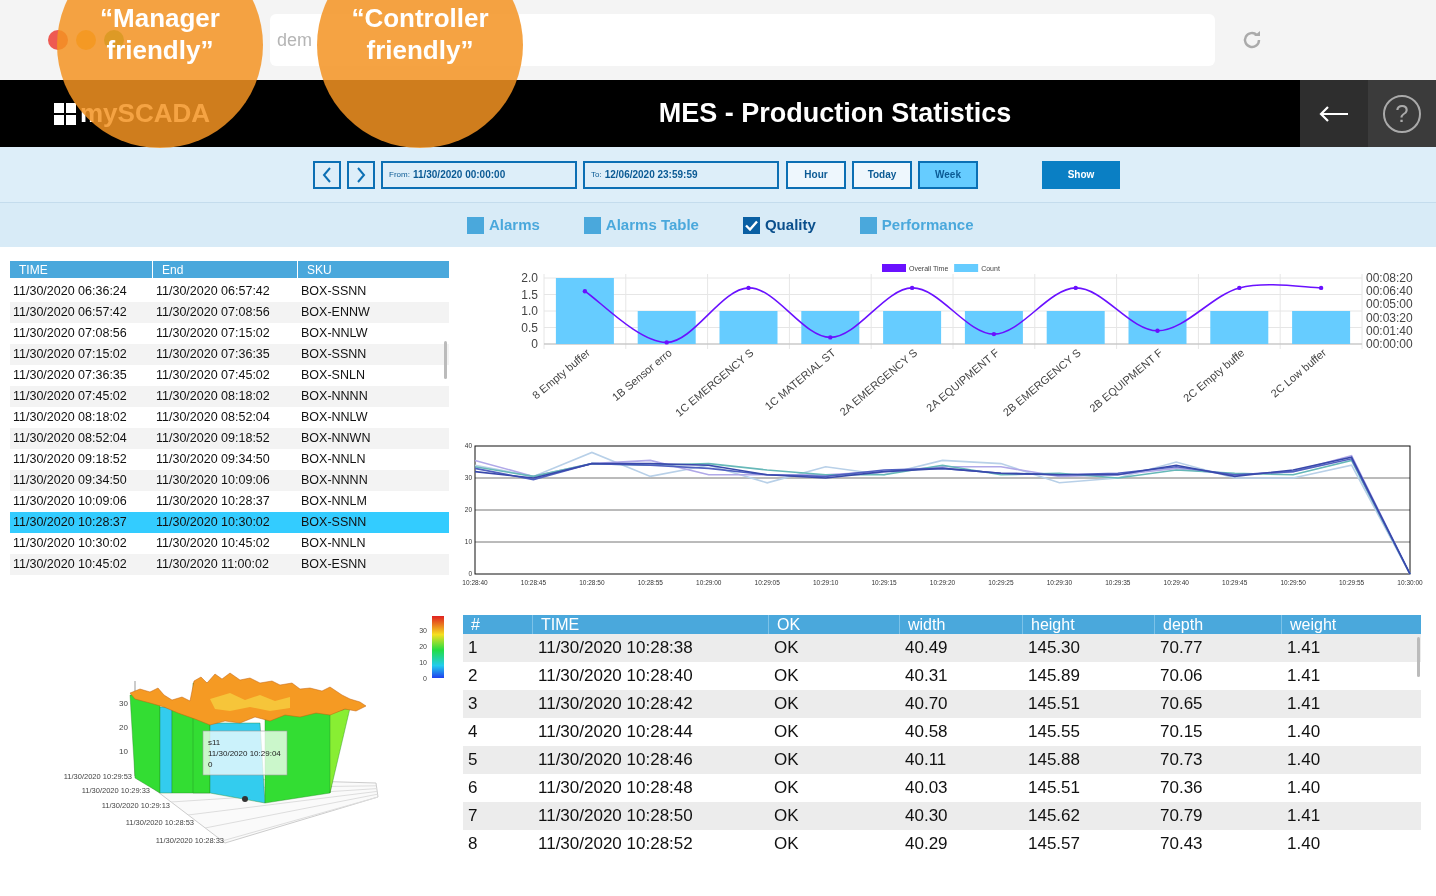 The width and height of the screenshot is (1436, 896). Describe the element at coordinates (229, 480) in the screenshot. I see `table-row: 11/30/2020 09:34:50 11/30/2020 10:09:06 BOX-NNNN` at that location.